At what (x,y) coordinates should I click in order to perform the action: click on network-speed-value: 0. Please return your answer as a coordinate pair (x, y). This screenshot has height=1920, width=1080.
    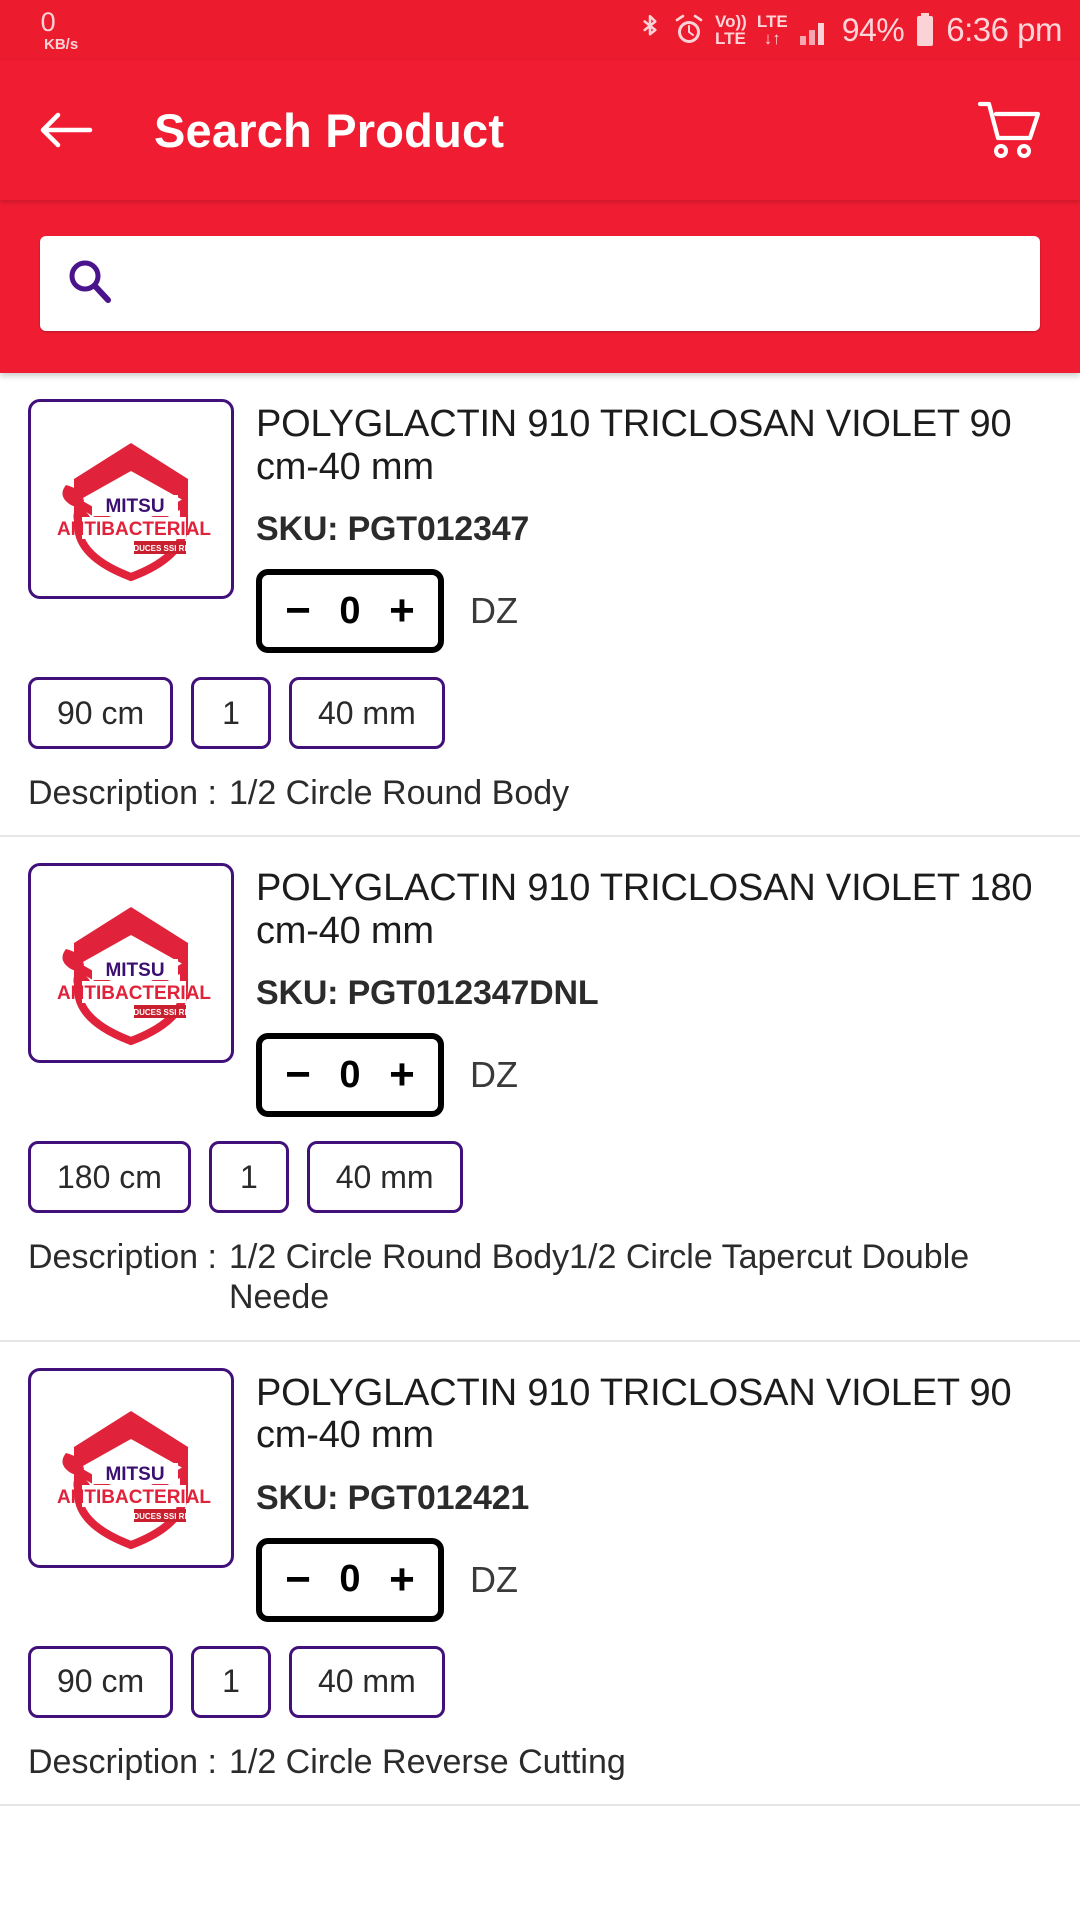
    Looking at the image, I should click on (48, 21).